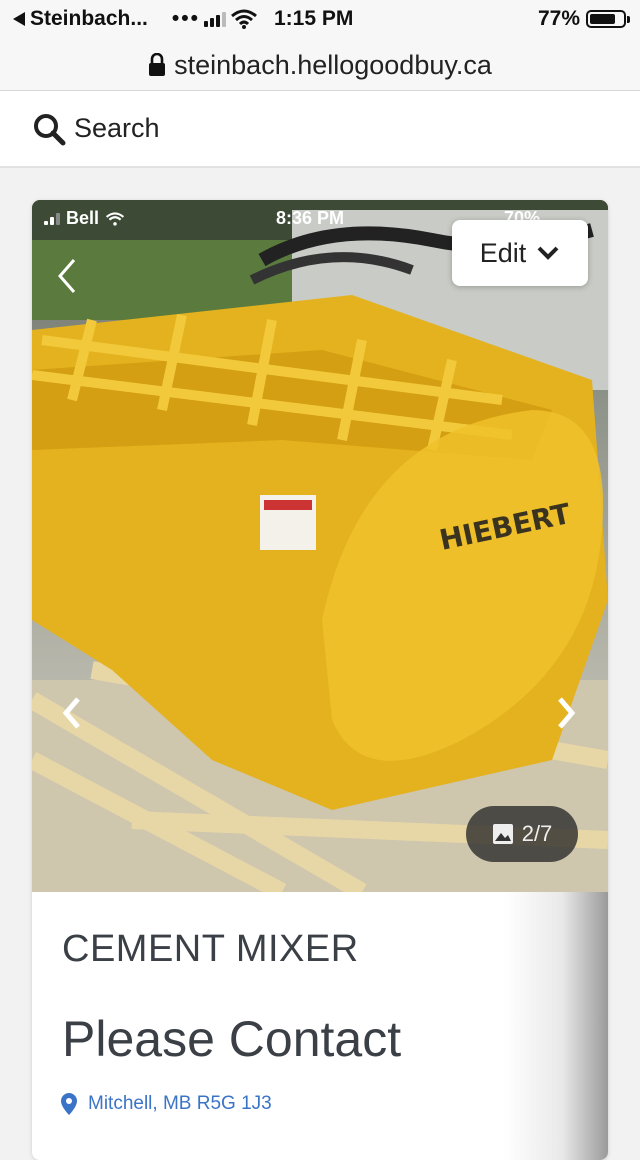 The image size is (640, 1160). What do you see at coordinates (502, 834) in the screenshot?
I see `image-icon` at bounding box center [502, 834].